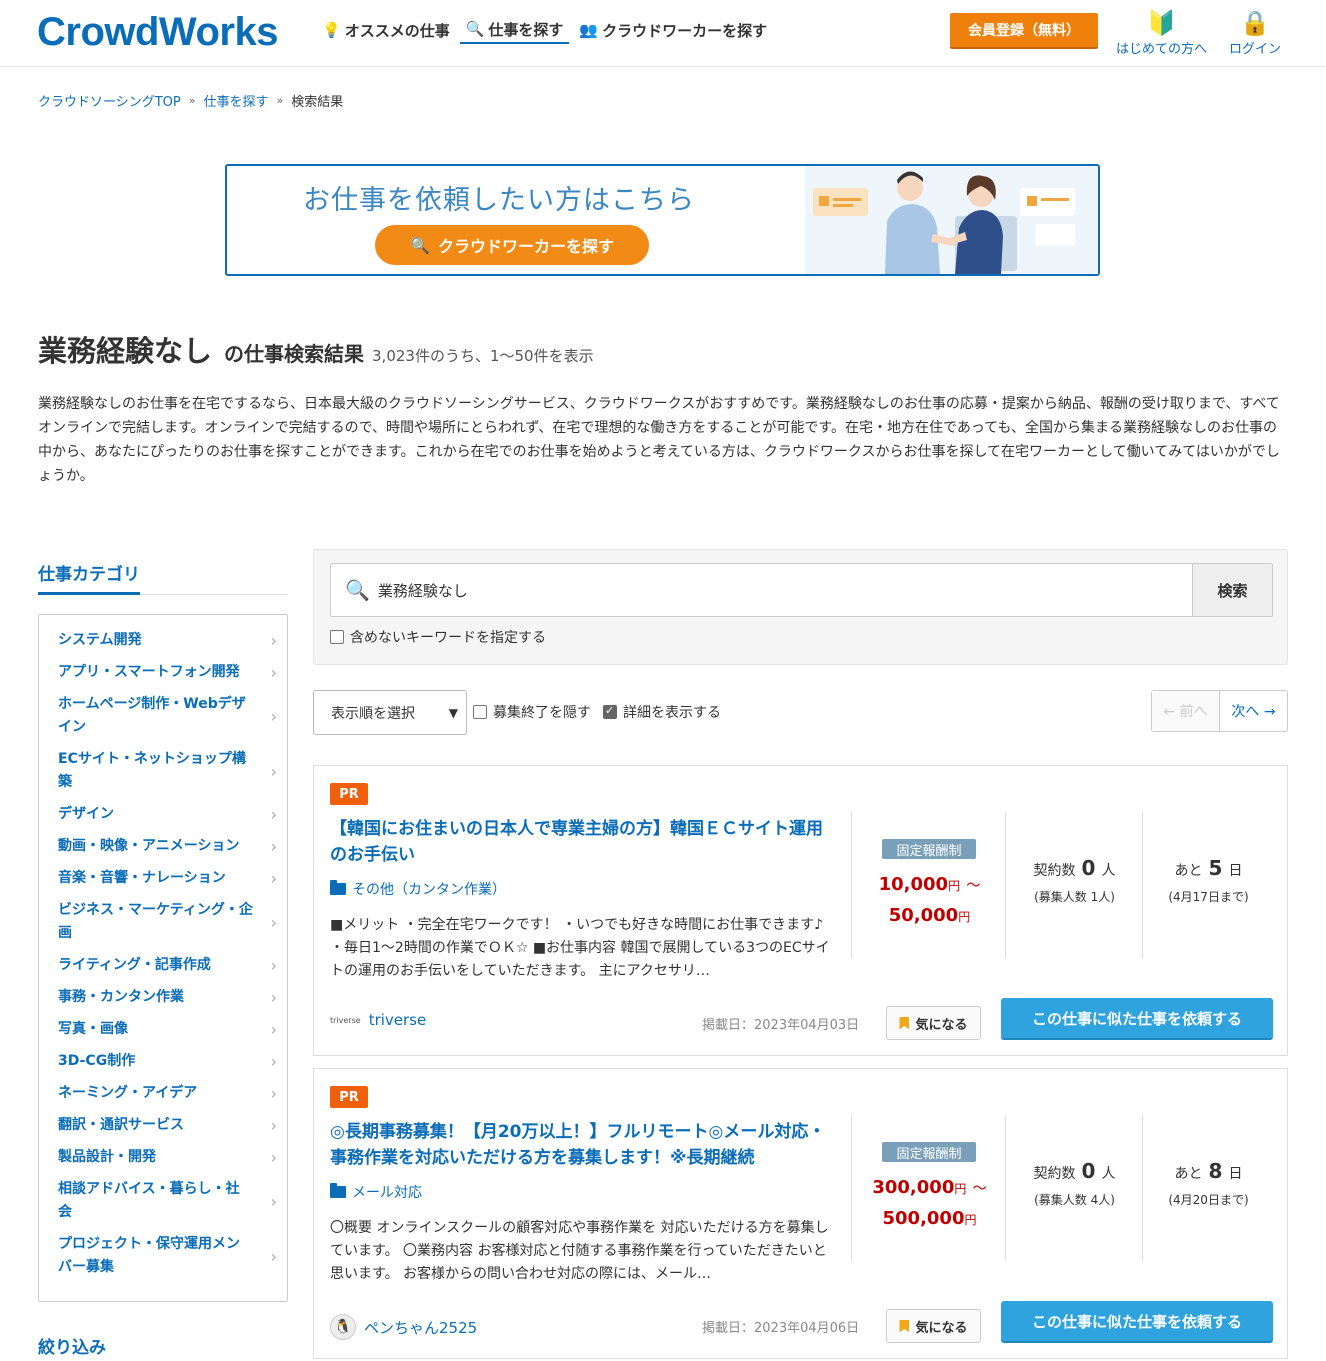 This screenshot has height=1361, width=1326. I want to click on breadcrumb-top: クラウドソーシングTOP, so click(109, 100).